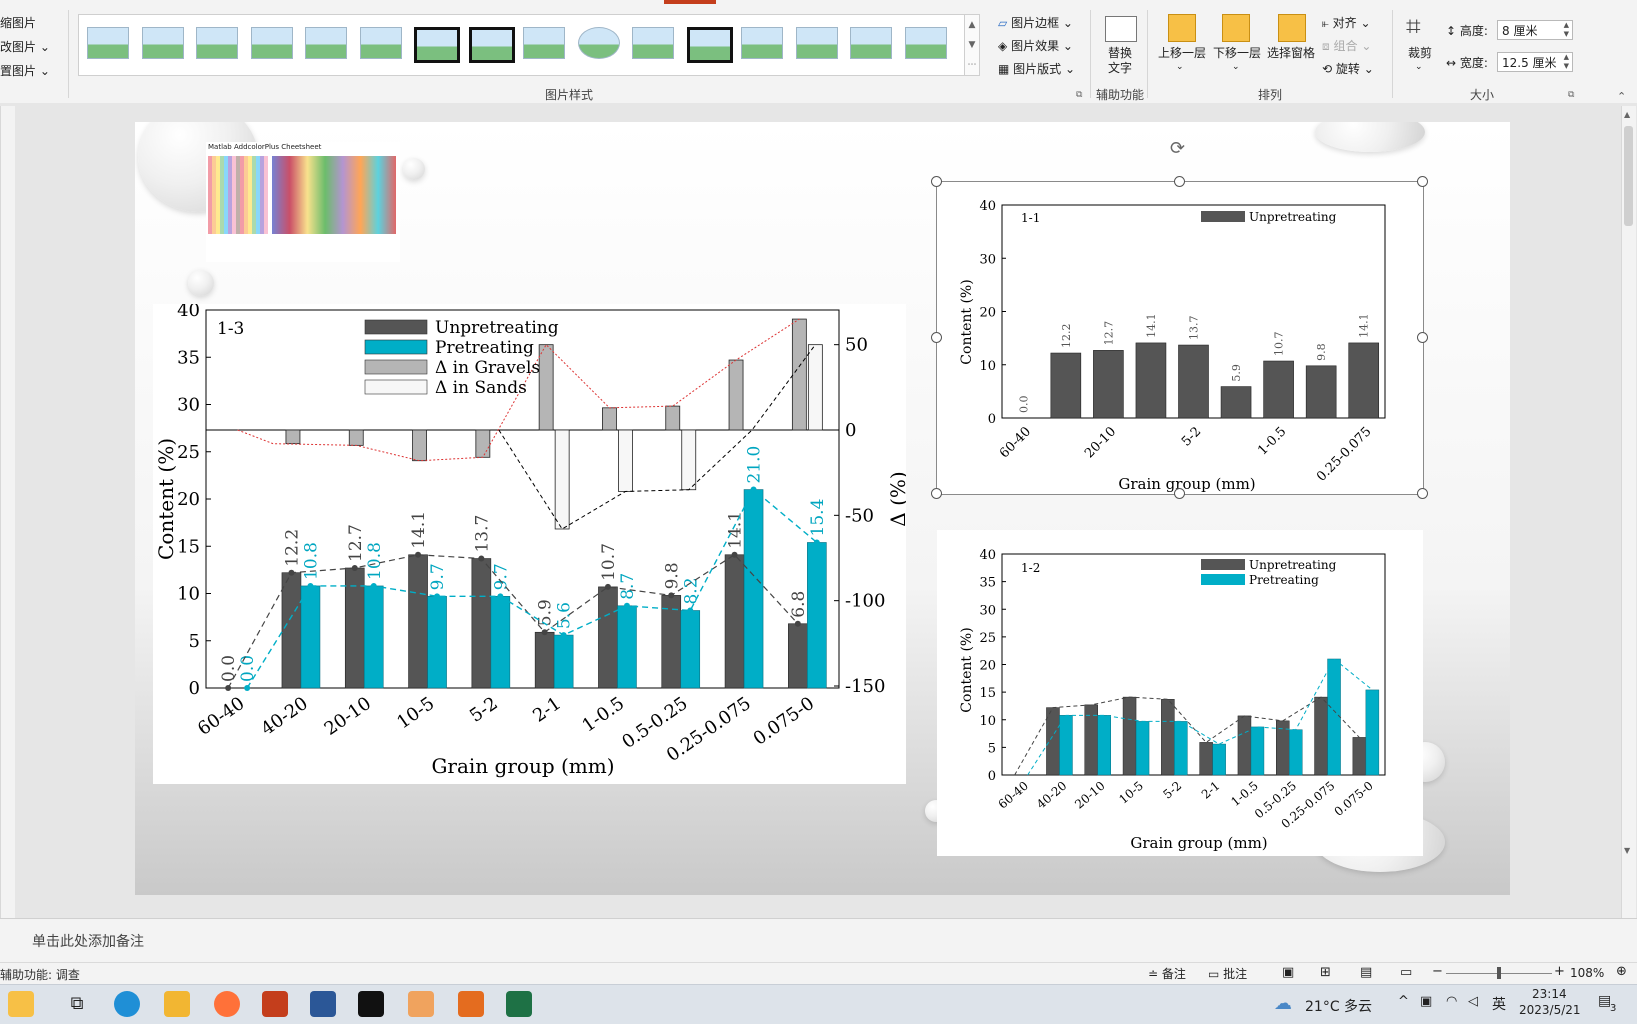 Image resolution: width=1637 pixels, height=1024 pixels. What do you see at coordinates (1628, 176) in the screenshot?
I see `scroll-thumb` at bounding box center [1628, 176].